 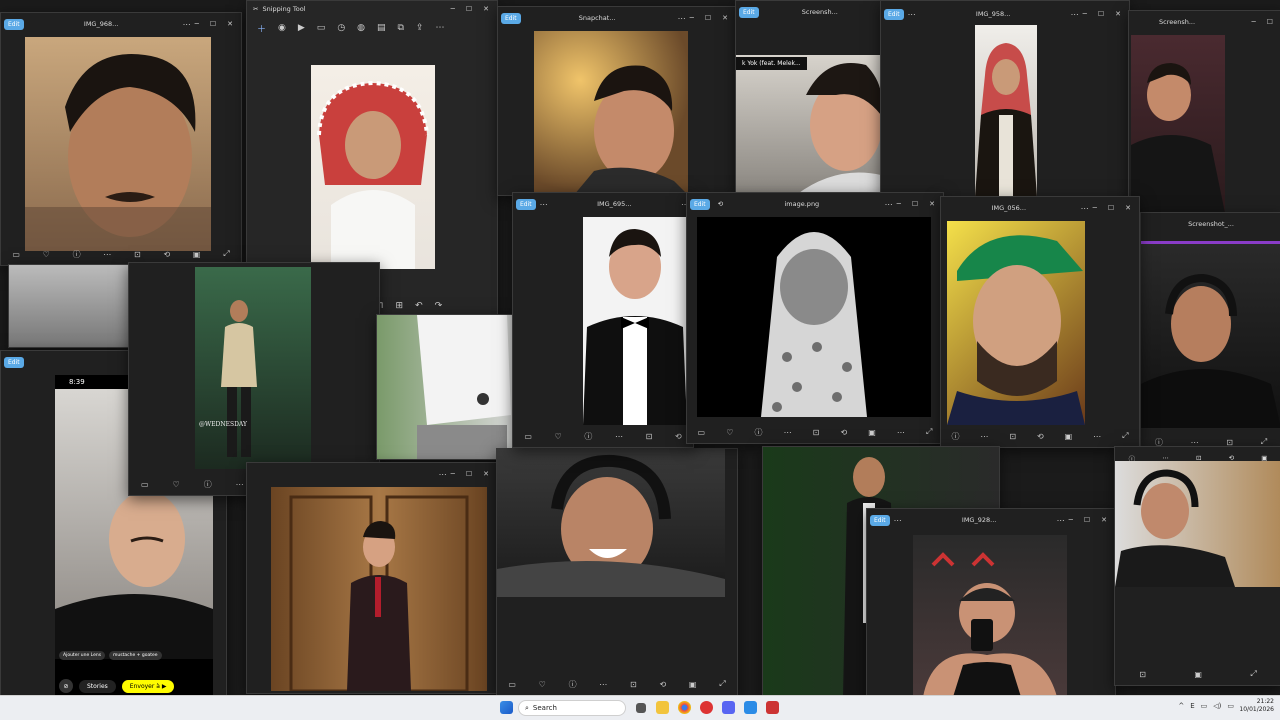 I want to click on undo-icon: ↶, so click(x=419, y=306).